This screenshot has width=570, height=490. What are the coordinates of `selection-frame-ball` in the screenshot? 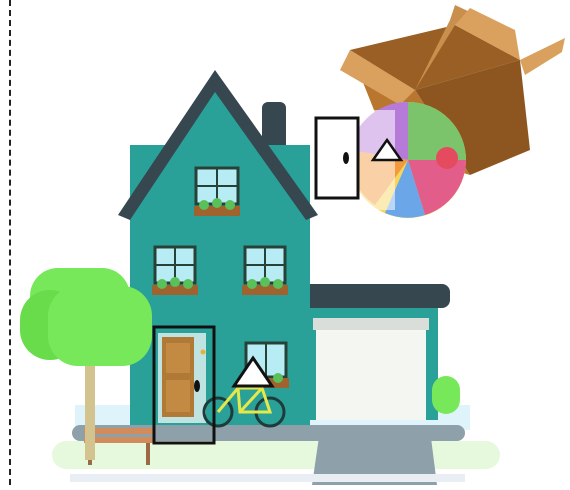 It's located at (337, 158).